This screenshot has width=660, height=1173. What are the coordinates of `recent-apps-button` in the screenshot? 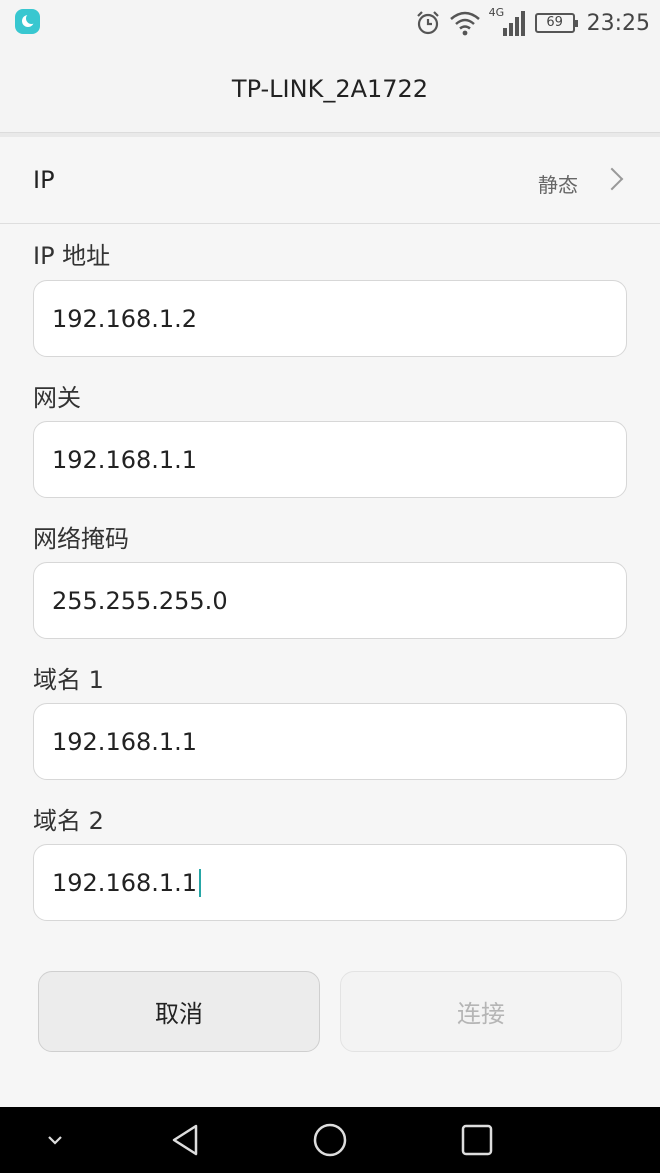 It's located at (477, 1140).